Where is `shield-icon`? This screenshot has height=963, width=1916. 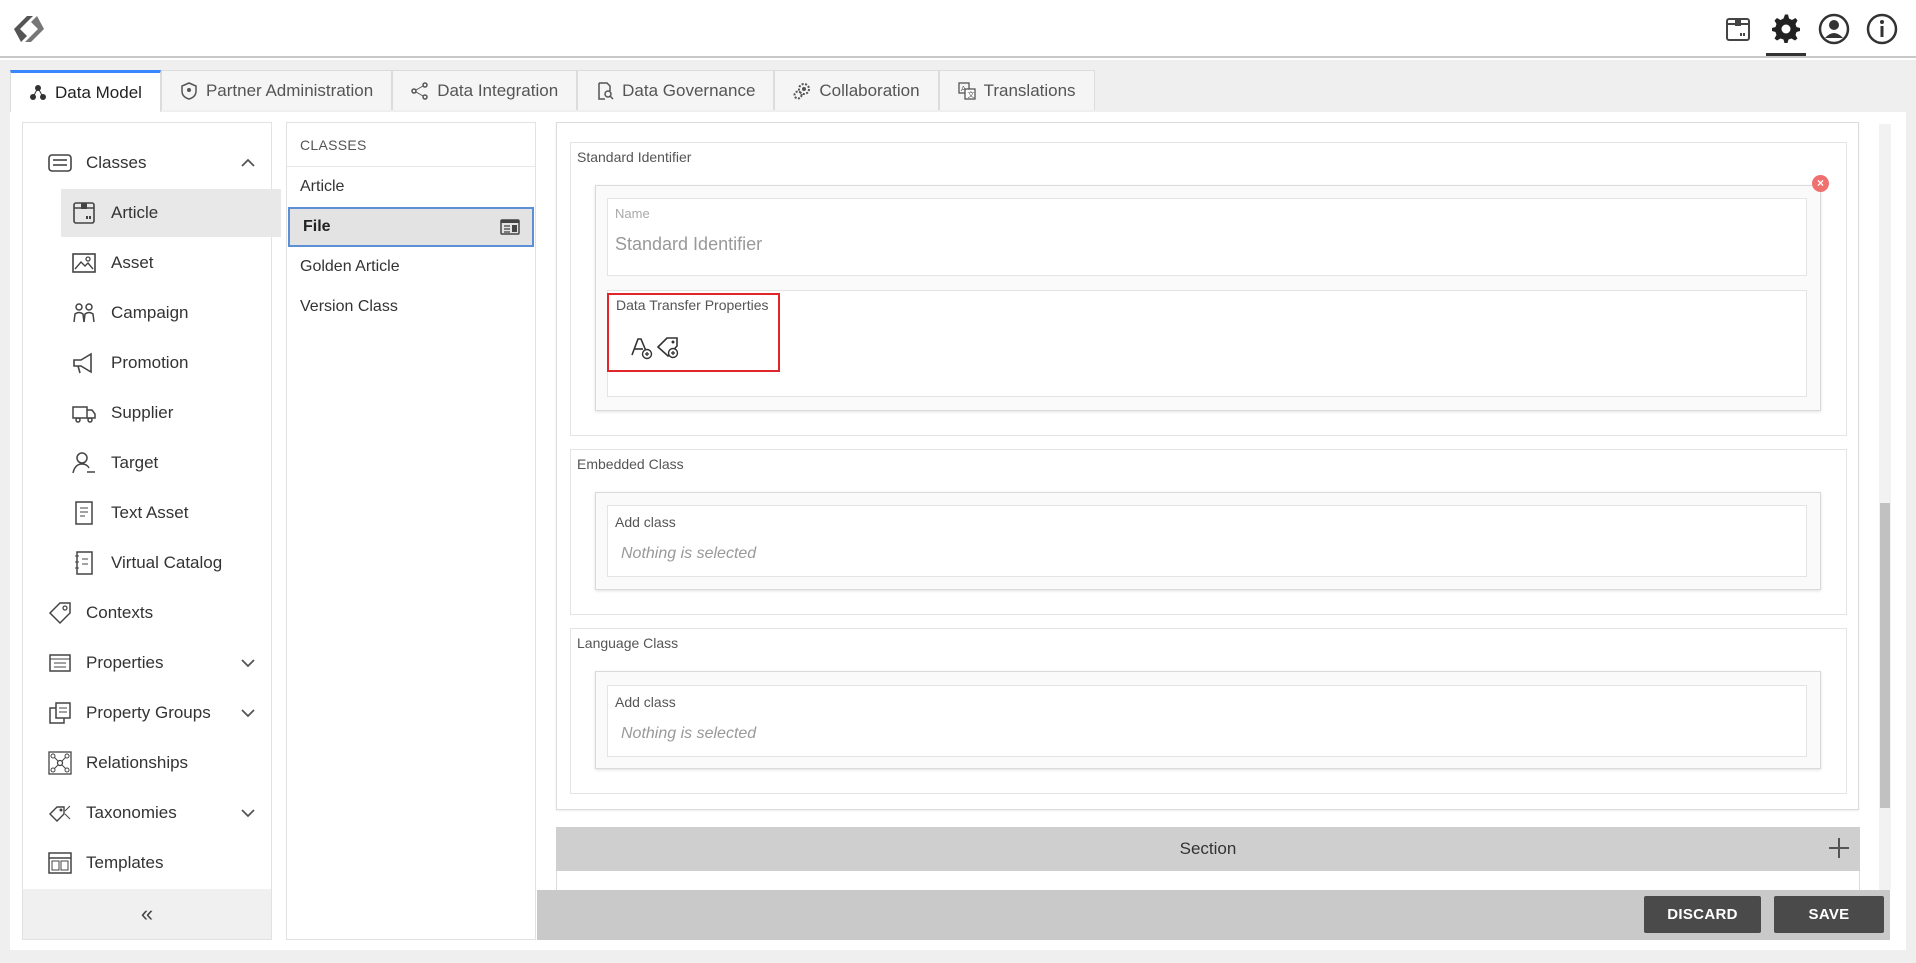 shield-icon is located at coordinates (189, 90).